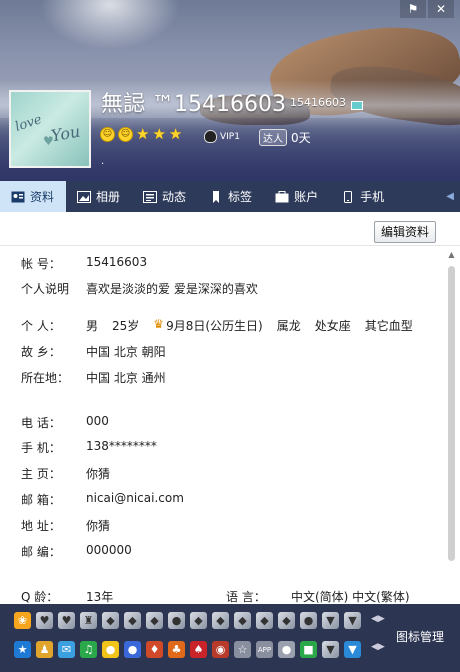  Describe the element at coordinates (216, 196) in the screenshot. I see `bookmark-tag-icon` at that location.